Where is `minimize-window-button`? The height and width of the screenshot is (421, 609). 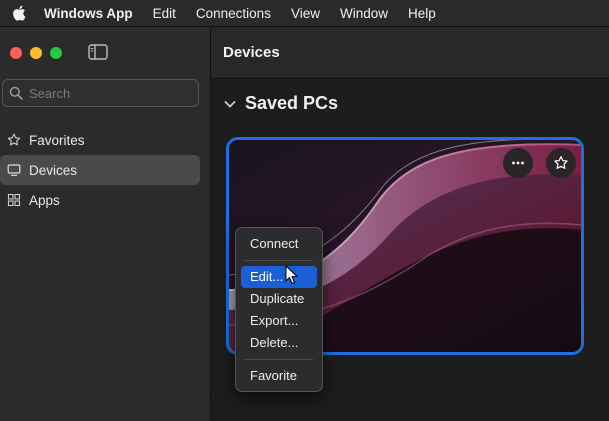
minimize-window-button is located at coordinates (36, 53).